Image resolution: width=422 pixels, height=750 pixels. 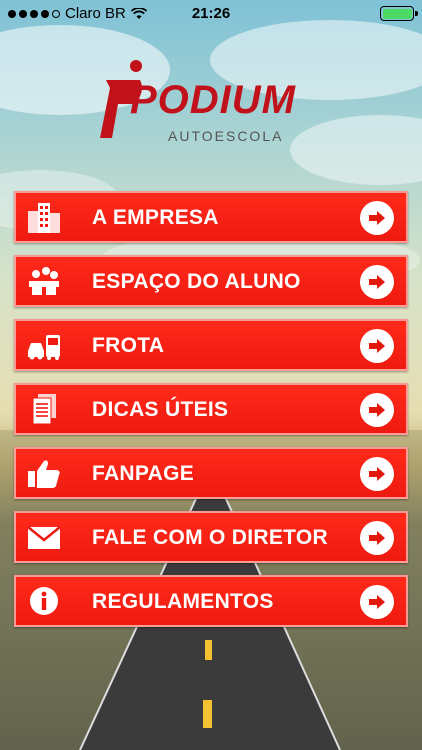 I want to click on car-bus-icon, so click(x=44, y=347).